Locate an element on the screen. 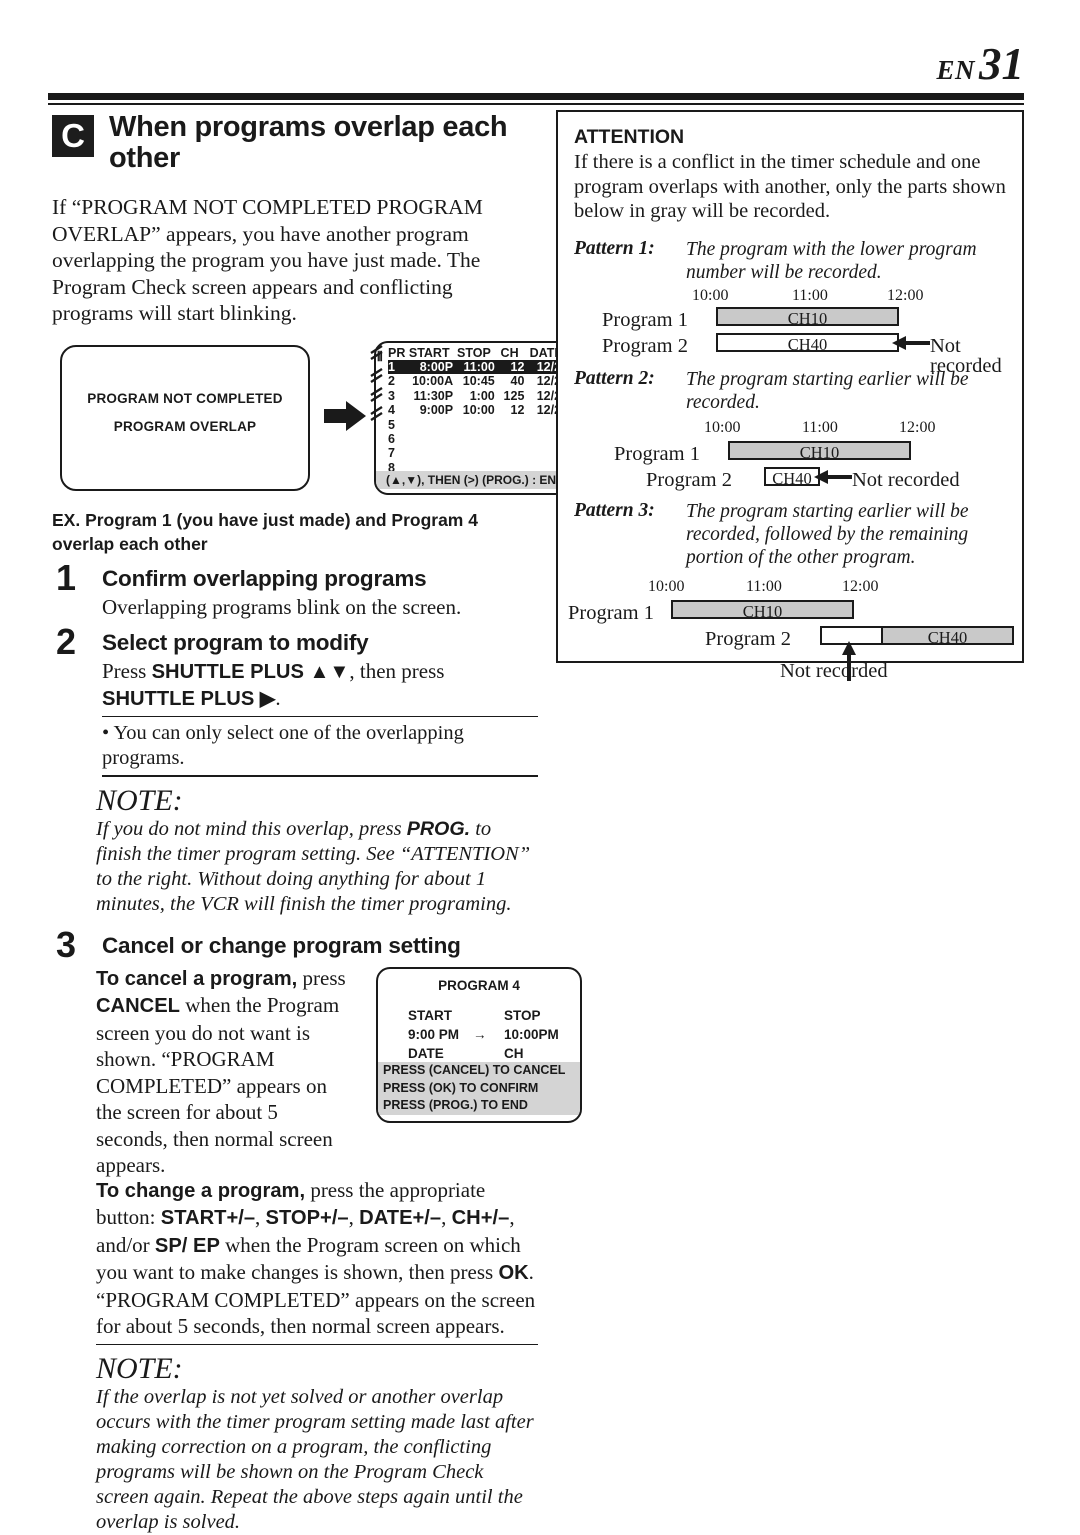  cell-pr: 4 is located at coordinates (391, 410).